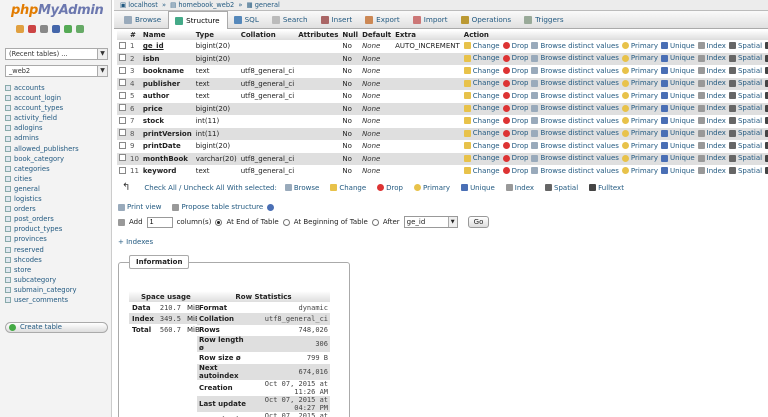  What do you see at coordinates (210, 188) in the screenshot?
I see `check-all-link: Check All / Uncheck All With selected:` at bounding box center [210, 188].